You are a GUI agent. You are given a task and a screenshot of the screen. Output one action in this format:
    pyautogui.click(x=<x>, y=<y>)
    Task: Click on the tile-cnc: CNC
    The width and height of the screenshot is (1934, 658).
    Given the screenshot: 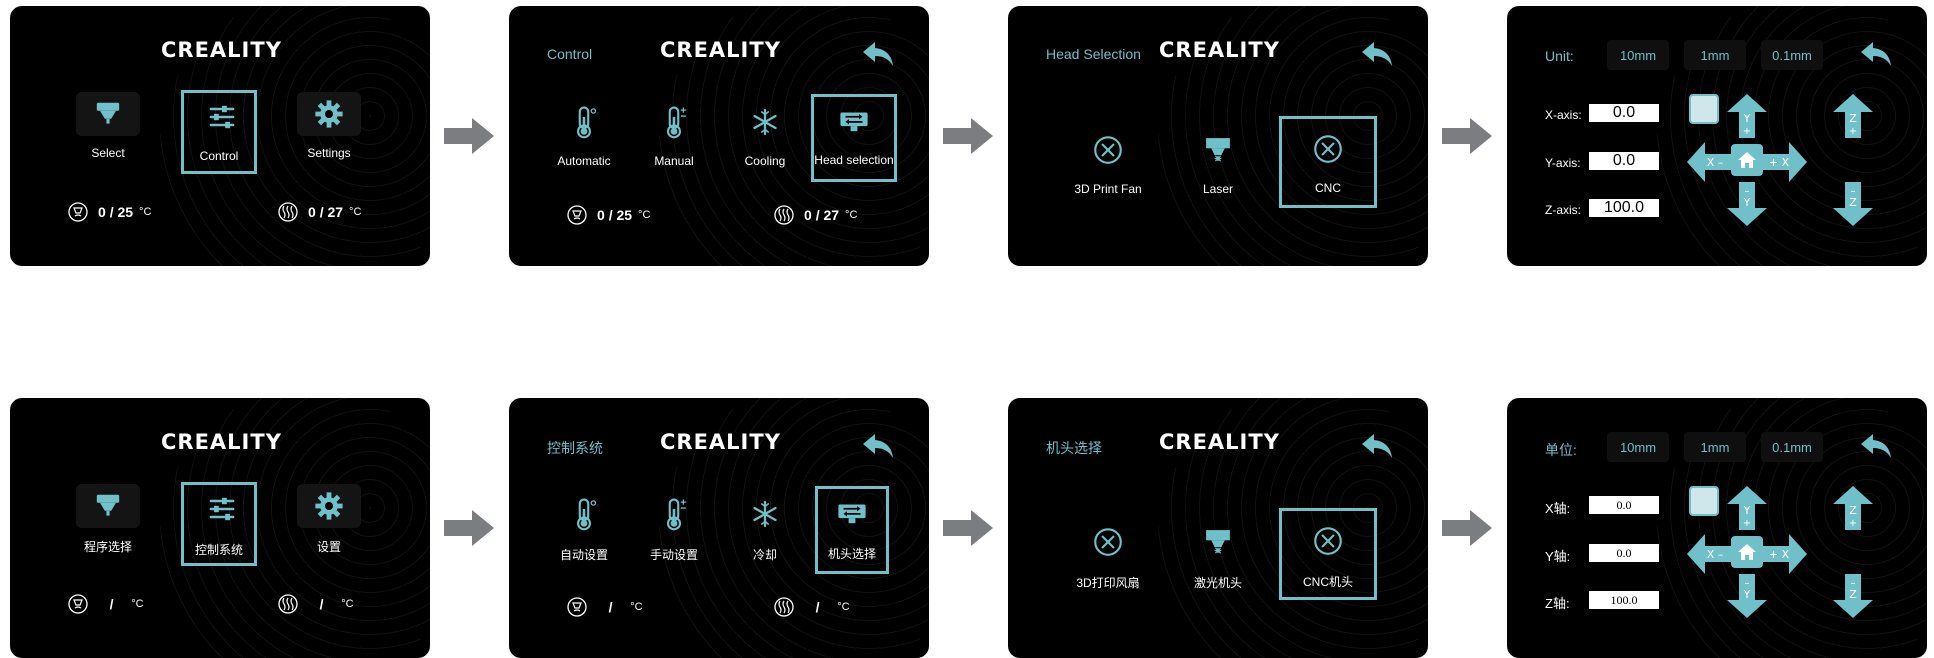 What is the action you would take?
    pyautogui.click(x=1328, y=162)
    